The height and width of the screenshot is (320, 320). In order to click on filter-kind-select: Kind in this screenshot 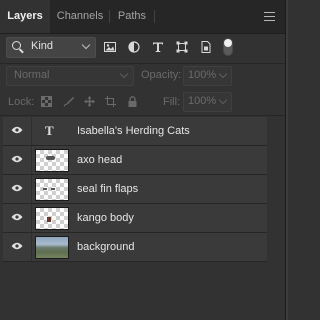, I will do `click(51, 47)`.